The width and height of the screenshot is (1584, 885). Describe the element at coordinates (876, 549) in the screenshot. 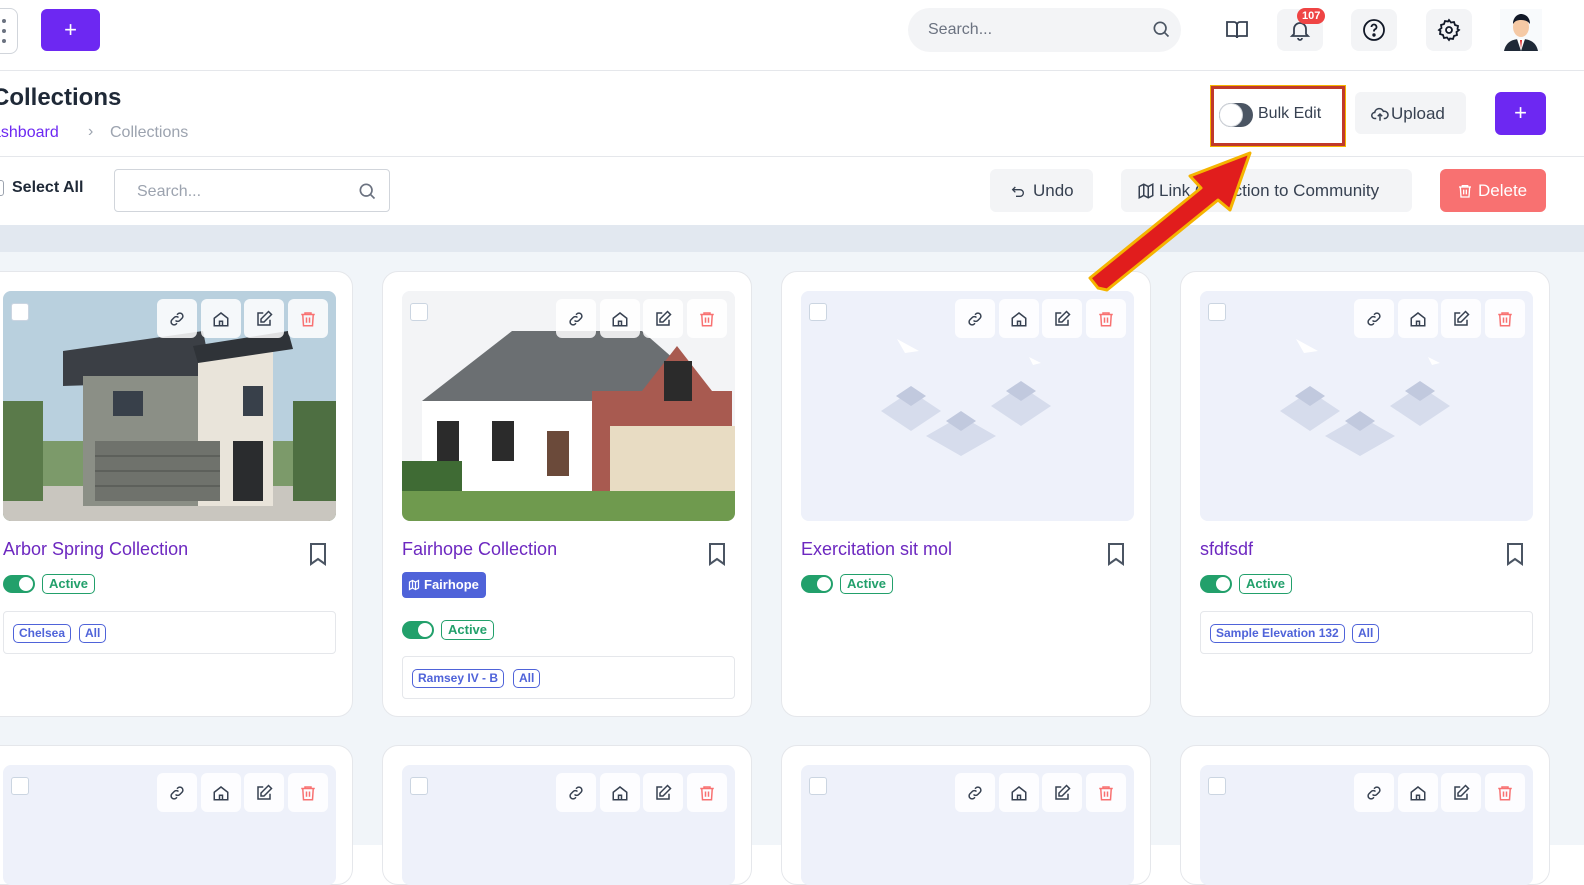

I see `collection-name: Exercitation sit mol` at that location.